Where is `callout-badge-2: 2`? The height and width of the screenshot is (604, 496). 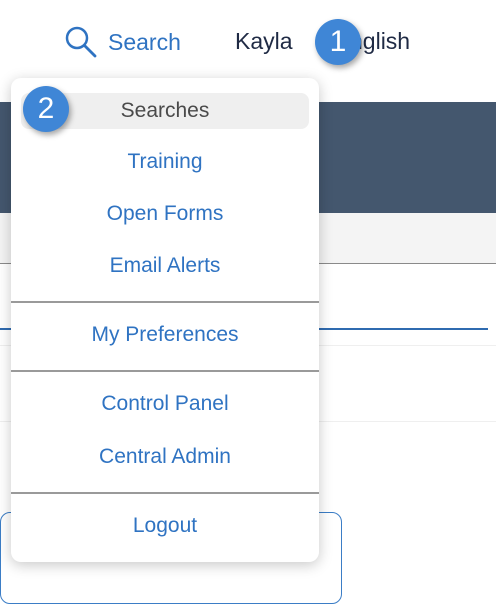 callout-badge-2: 2 is located at coordinates (46, 109).